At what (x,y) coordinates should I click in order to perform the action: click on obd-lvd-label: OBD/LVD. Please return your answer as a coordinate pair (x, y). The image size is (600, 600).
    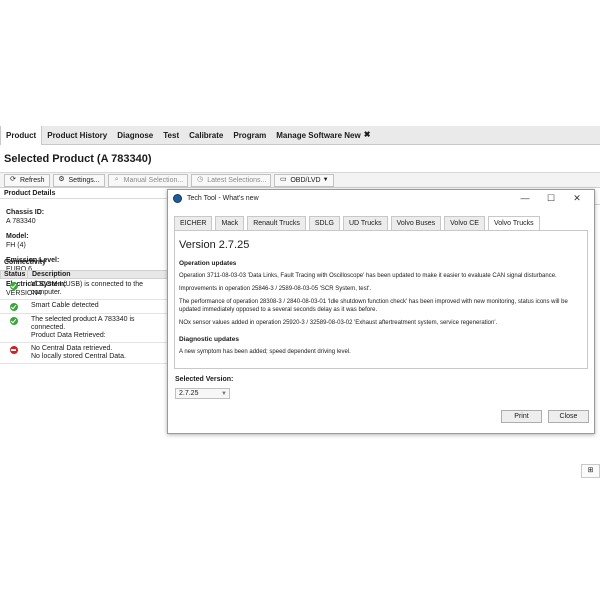
    Looking at the image, I should click on (305, 180).